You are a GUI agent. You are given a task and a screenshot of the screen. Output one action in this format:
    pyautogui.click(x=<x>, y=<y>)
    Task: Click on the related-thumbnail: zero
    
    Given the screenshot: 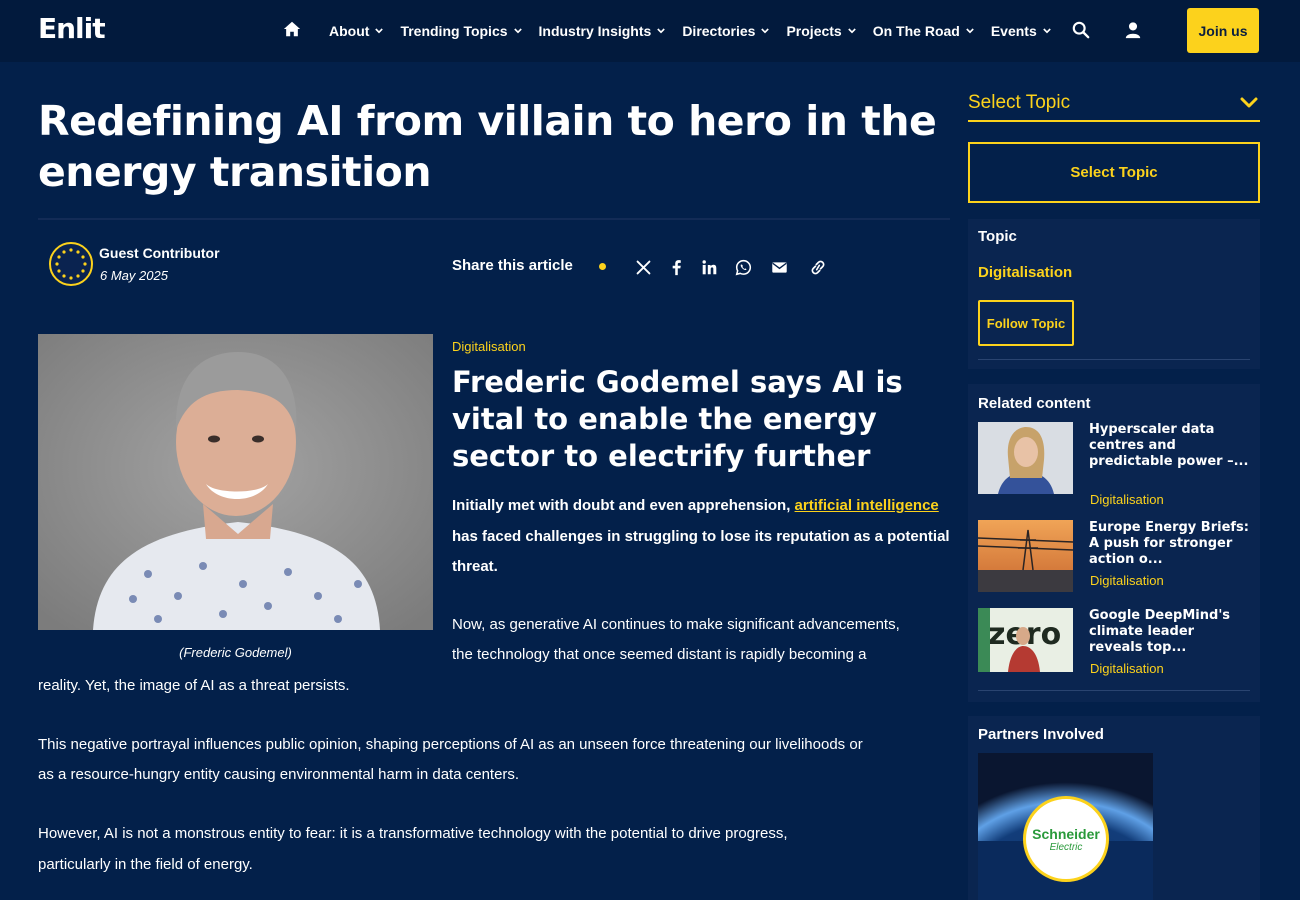 What is the action you would take?
    pyautogui.click(x=1025, y=640)
    